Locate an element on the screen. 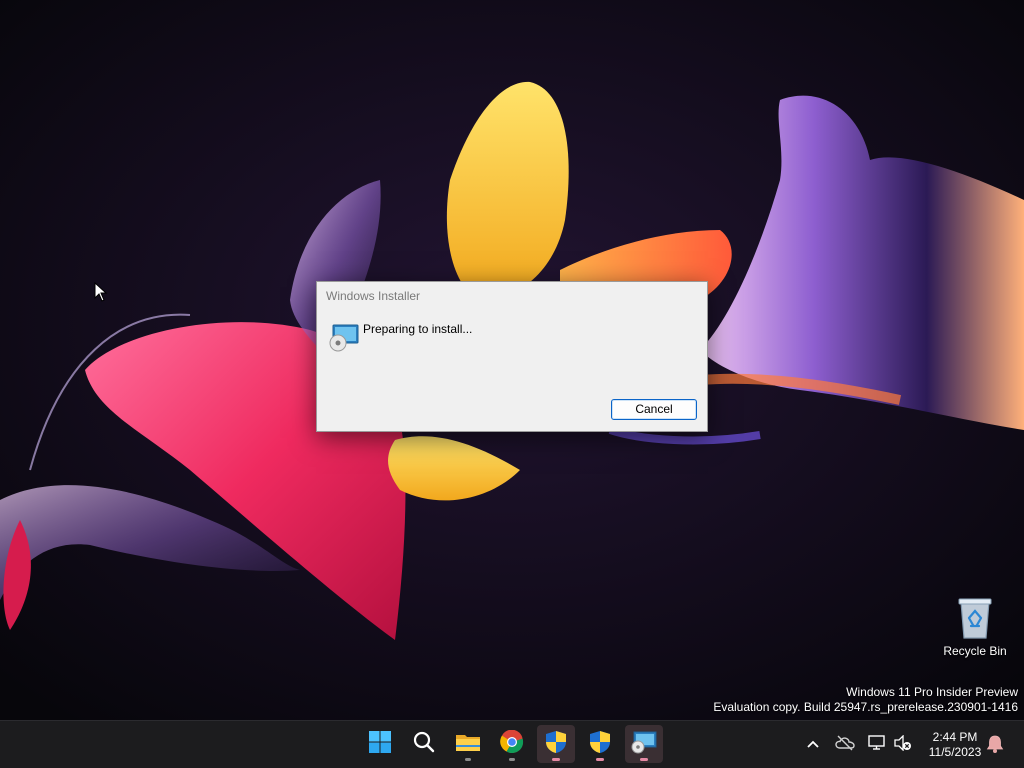 The width and height of the screenshot is (1024, 768). volume-tray-button is located at coordinates (903, 743).